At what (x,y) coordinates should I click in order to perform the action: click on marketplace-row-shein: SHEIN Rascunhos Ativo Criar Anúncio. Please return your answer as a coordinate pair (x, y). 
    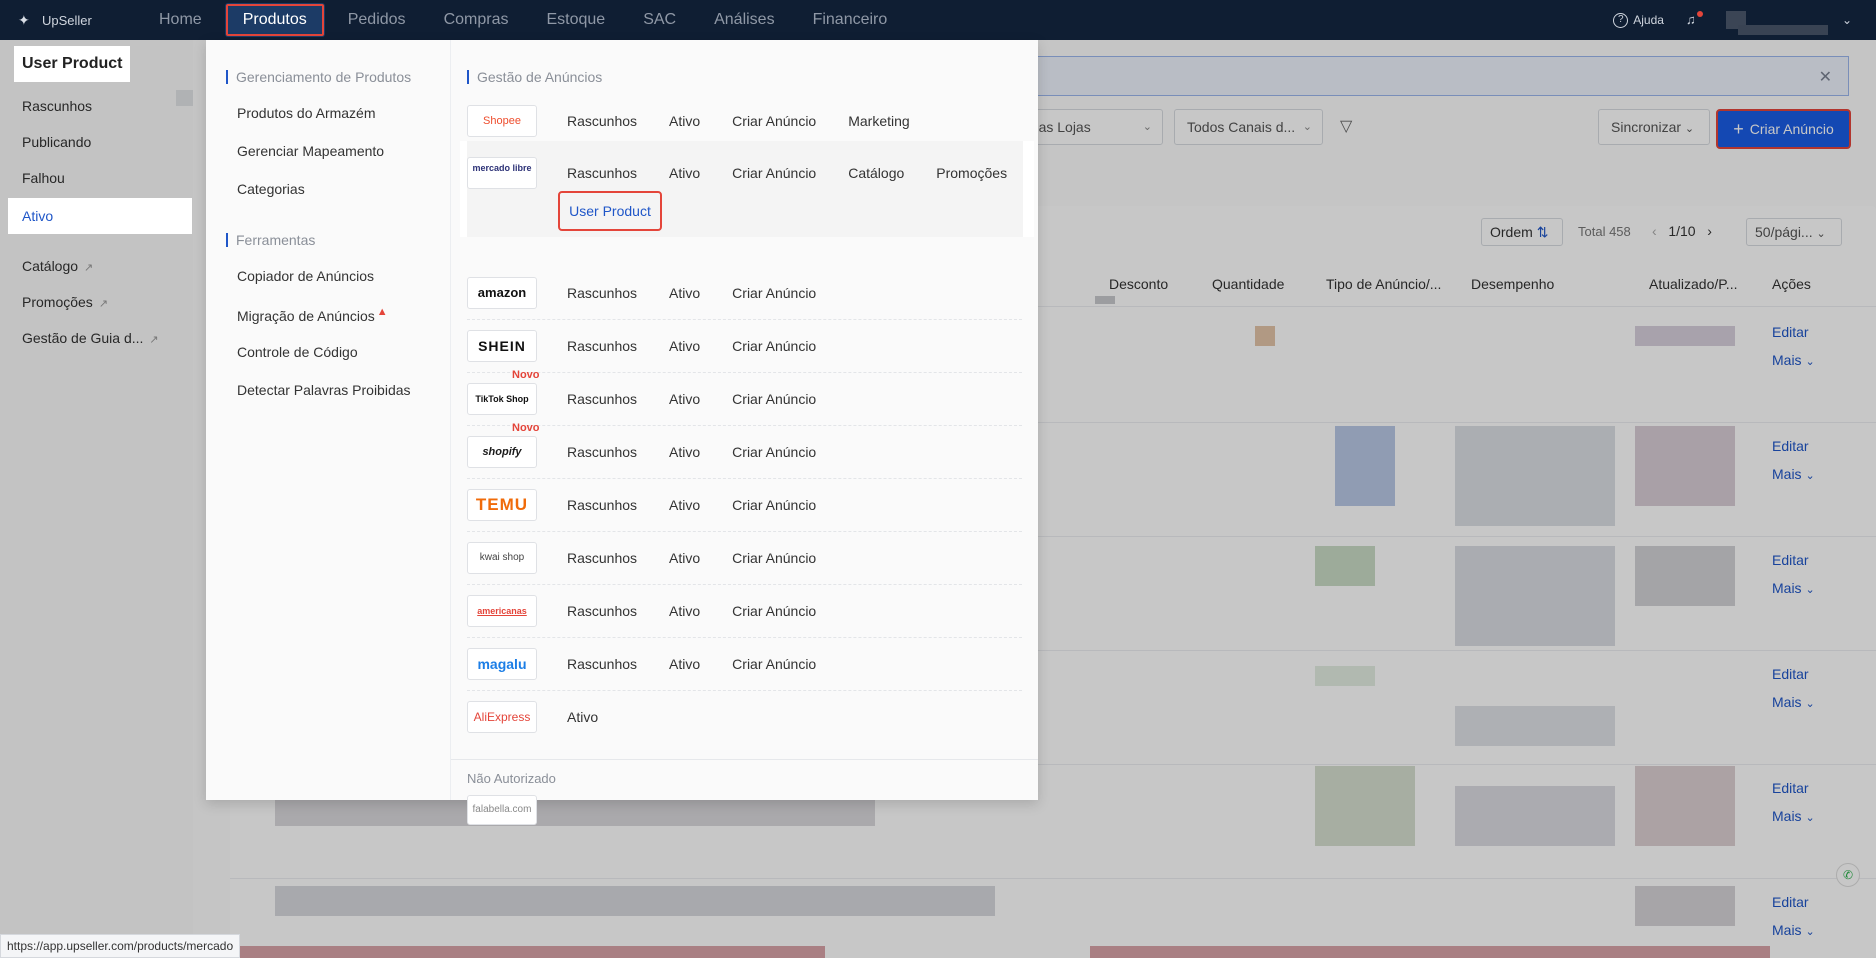
    Looking at the image, I should click on (744, 346).